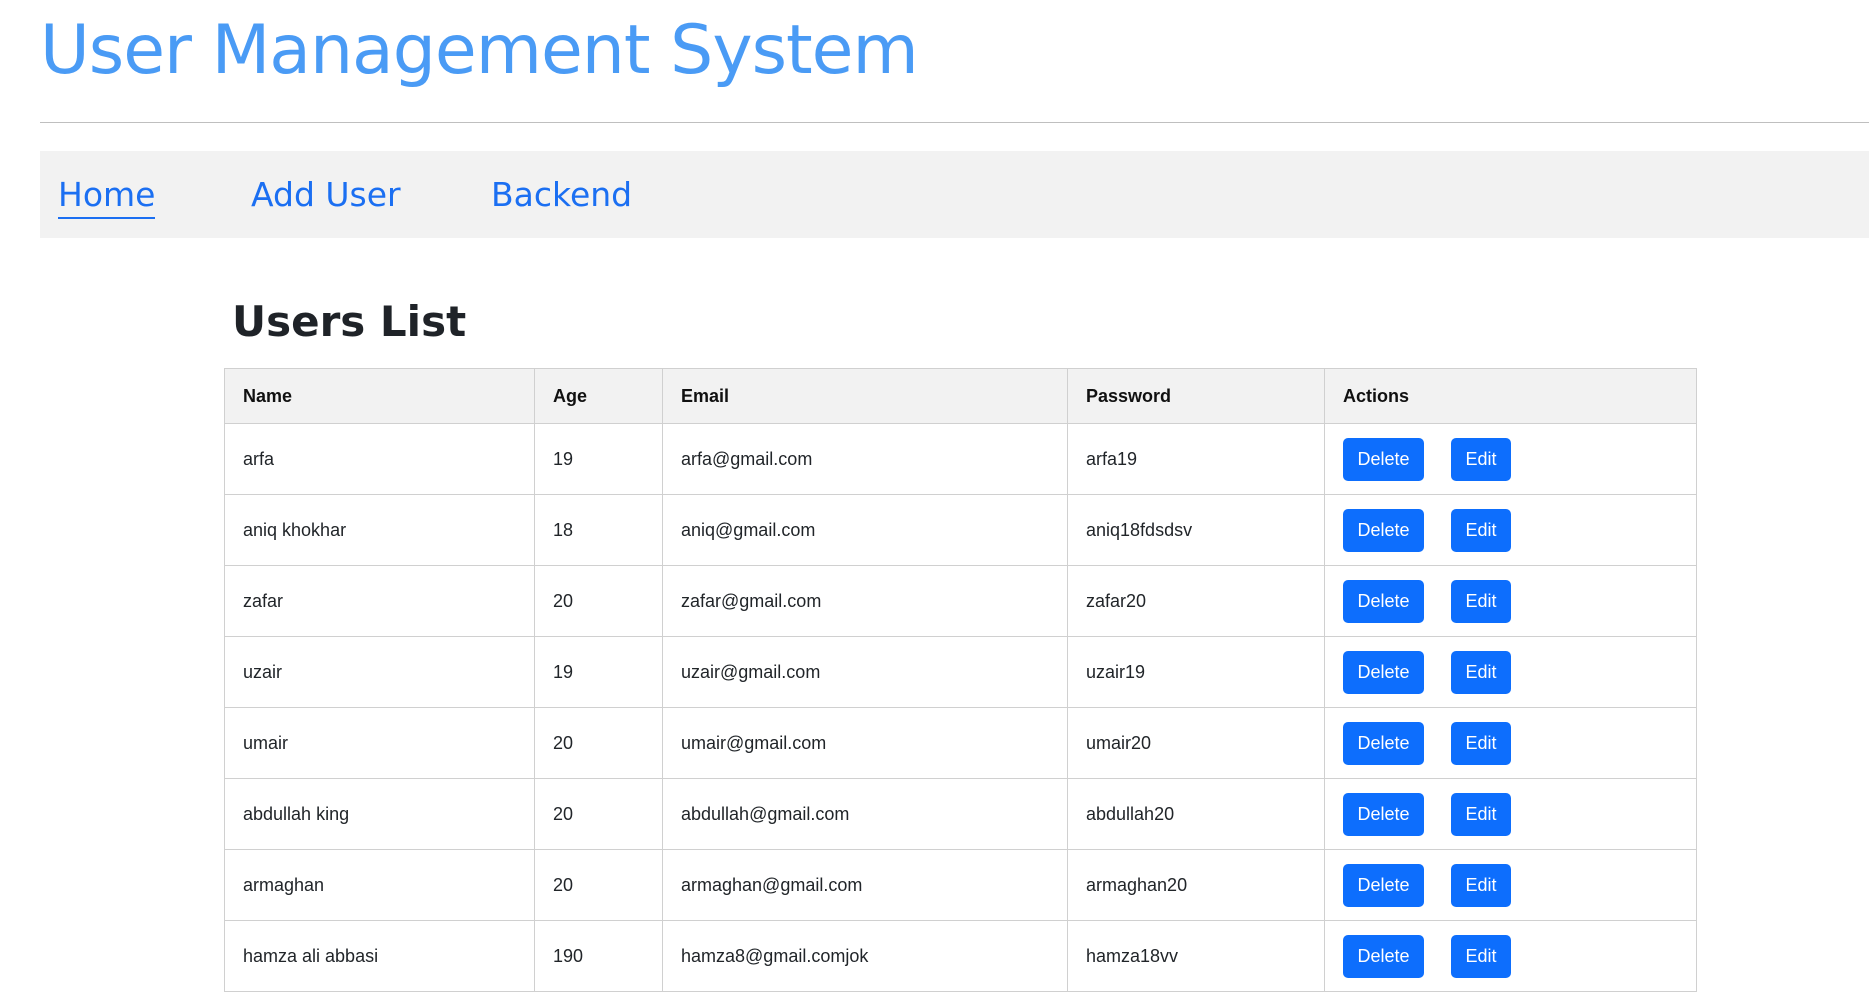 Image resolution: width=1869 pixels, height=992 pixels. I want to click on cell-age: 18, so click(598, 530).